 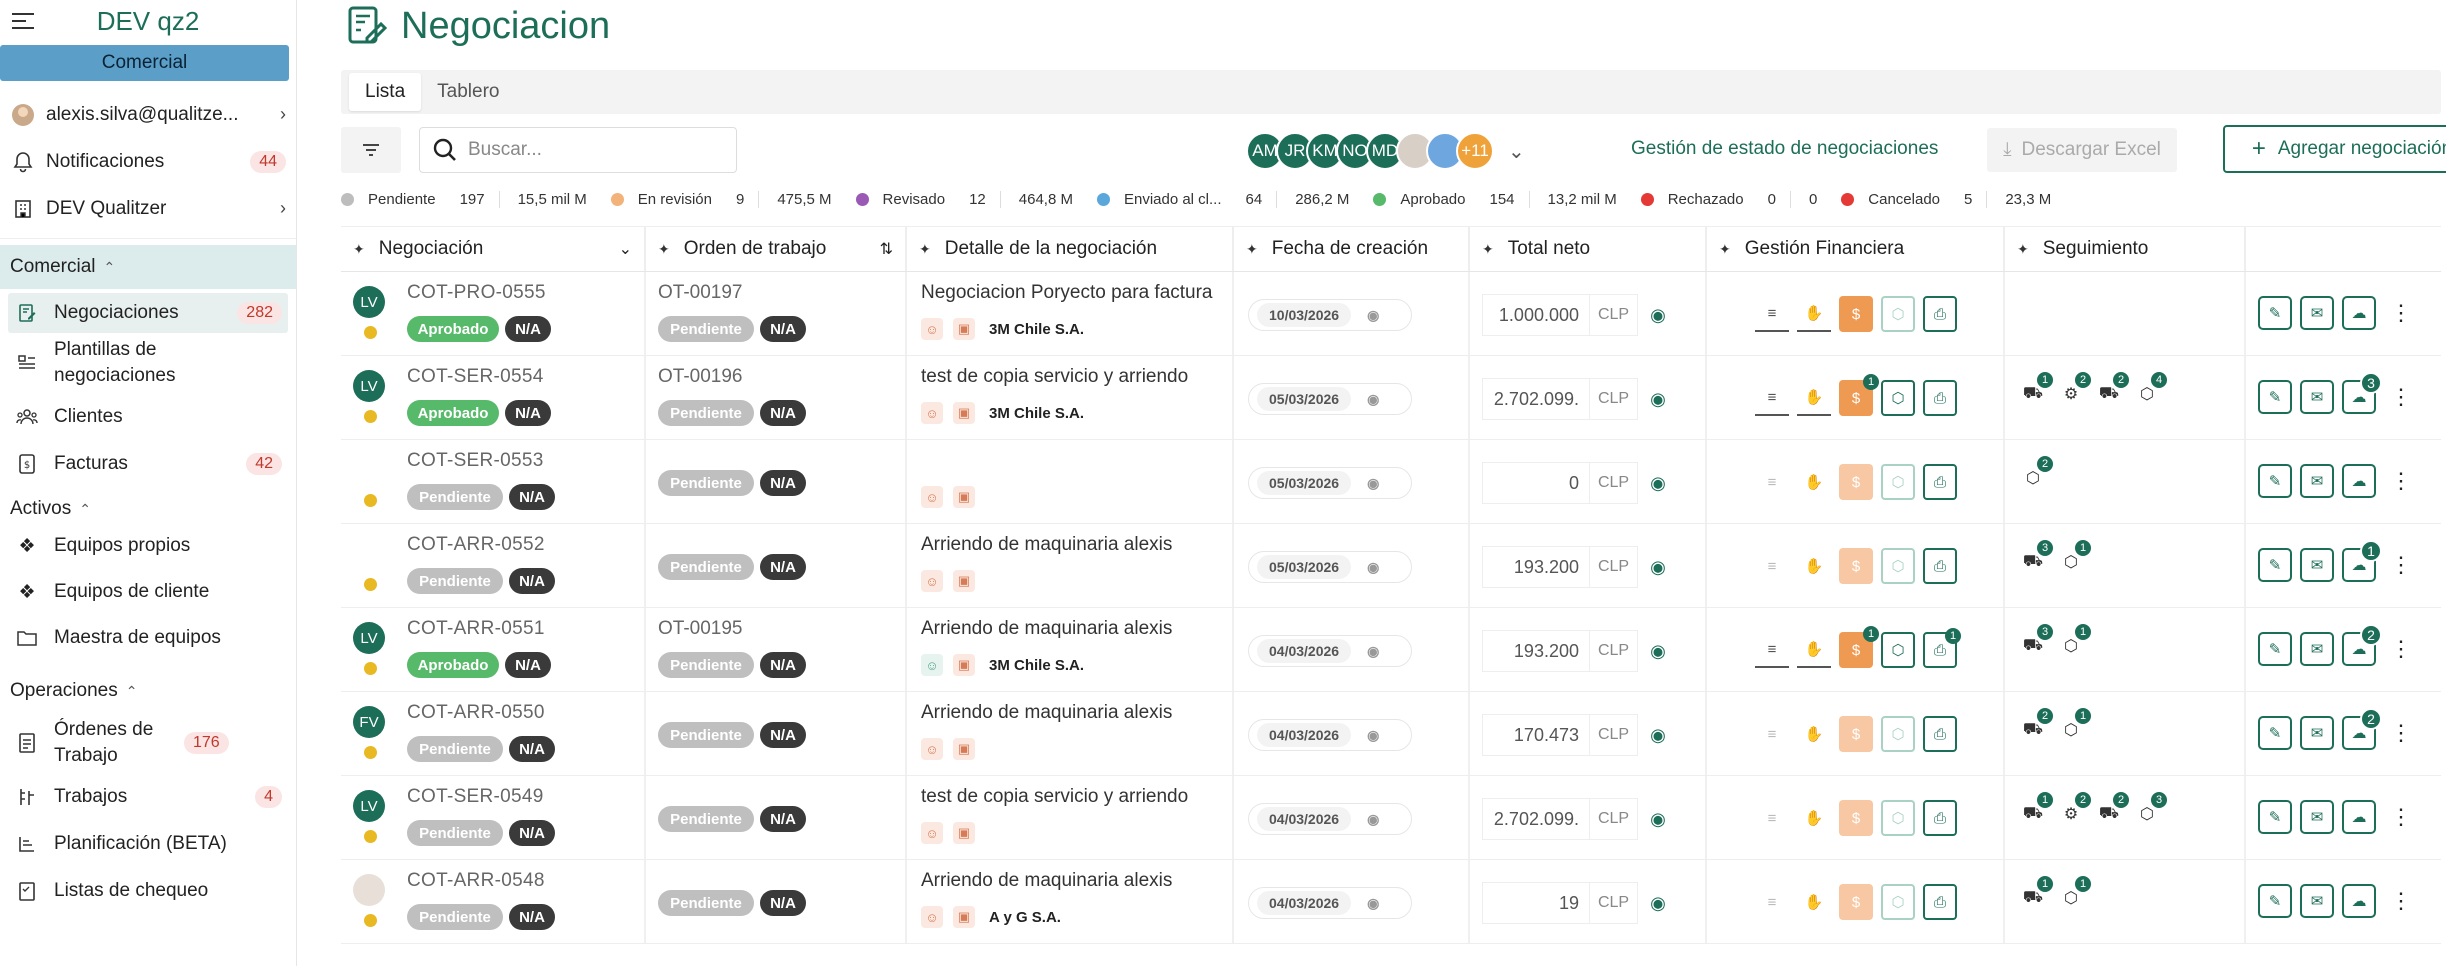 I want to click on column-header-orden: ✦ Orden de trabajo ⇅, so click(x=776, y=249).